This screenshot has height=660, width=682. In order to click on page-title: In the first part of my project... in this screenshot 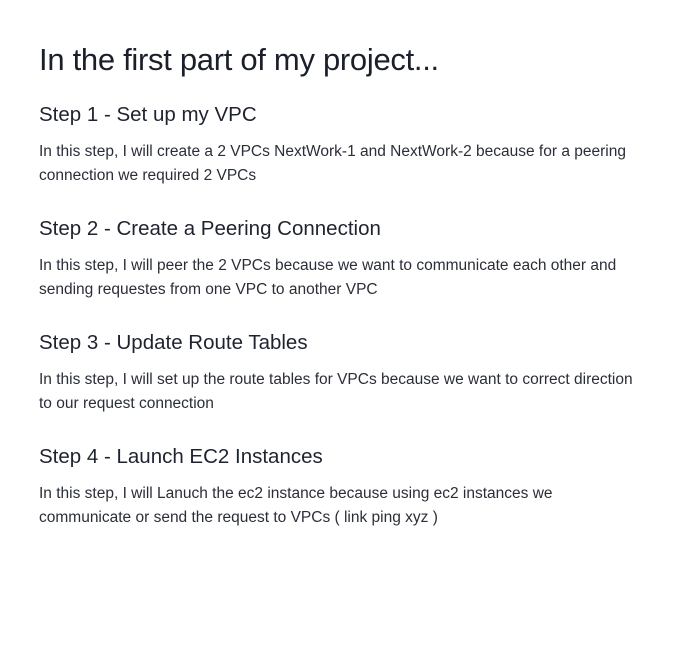, I will do `click(239, 59)`.